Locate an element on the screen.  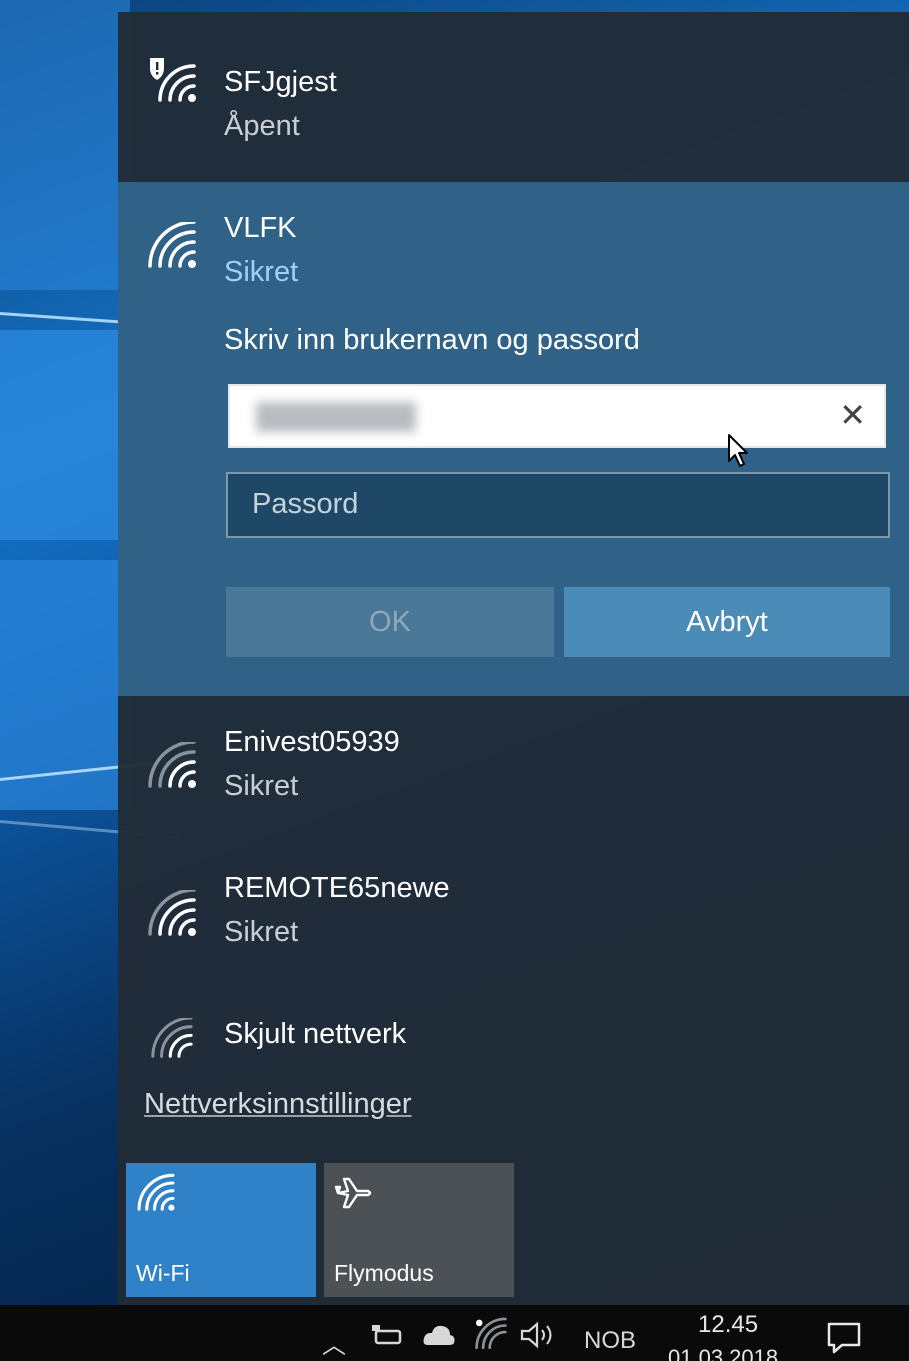
network-item-remote65newe: REMOTE65newe Sikret is located at coordinates (513, 928).